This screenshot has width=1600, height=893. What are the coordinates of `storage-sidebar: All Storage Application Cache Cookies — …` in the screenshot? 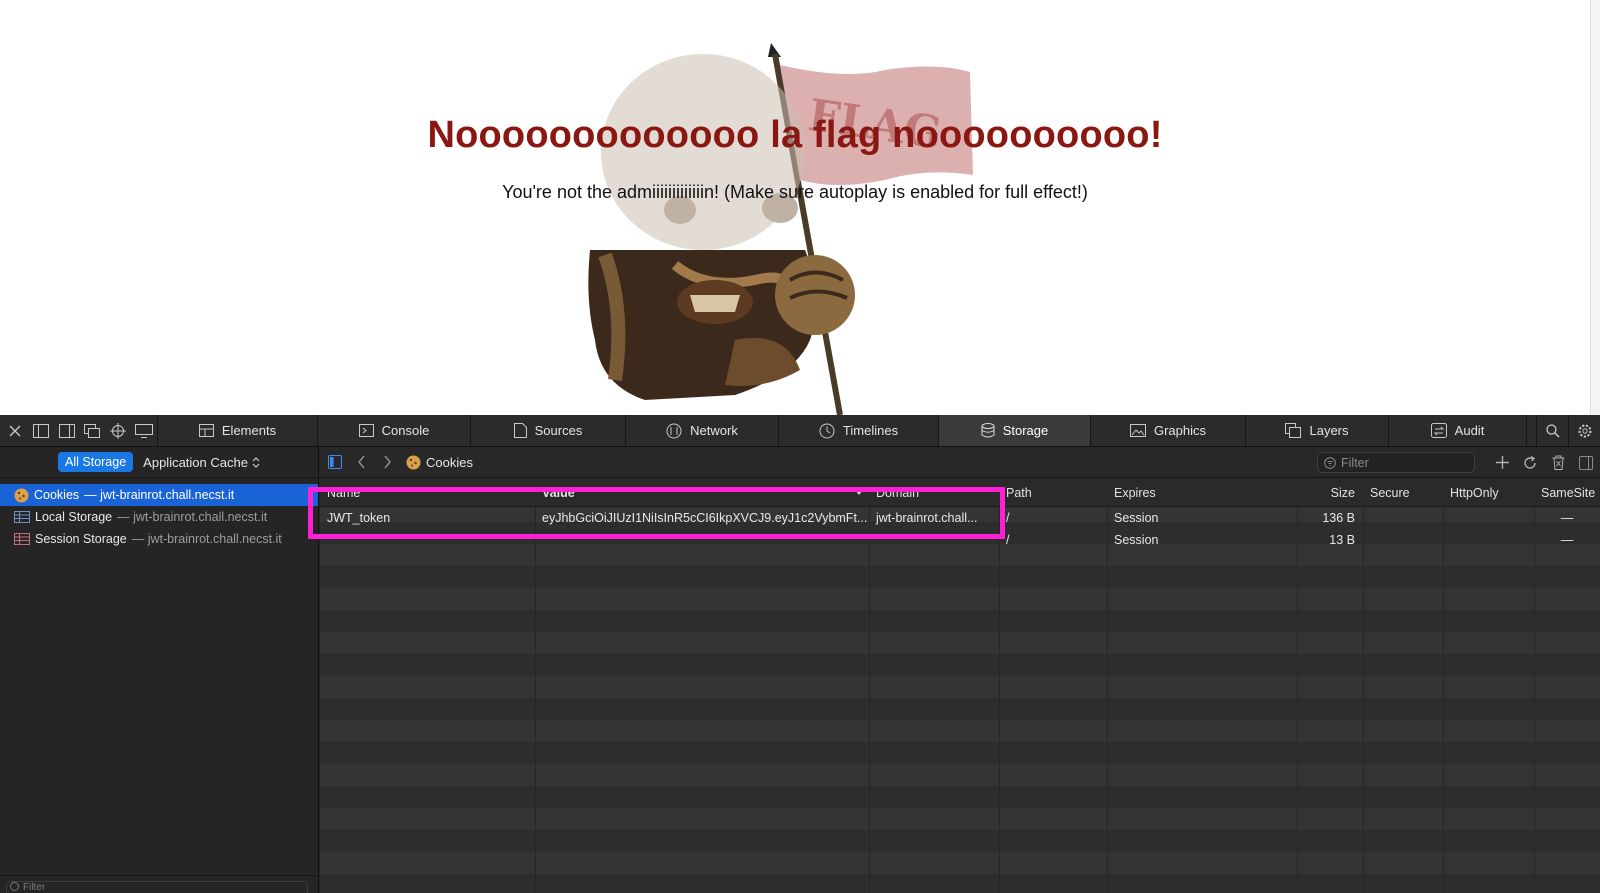 It's located at (159, 670).